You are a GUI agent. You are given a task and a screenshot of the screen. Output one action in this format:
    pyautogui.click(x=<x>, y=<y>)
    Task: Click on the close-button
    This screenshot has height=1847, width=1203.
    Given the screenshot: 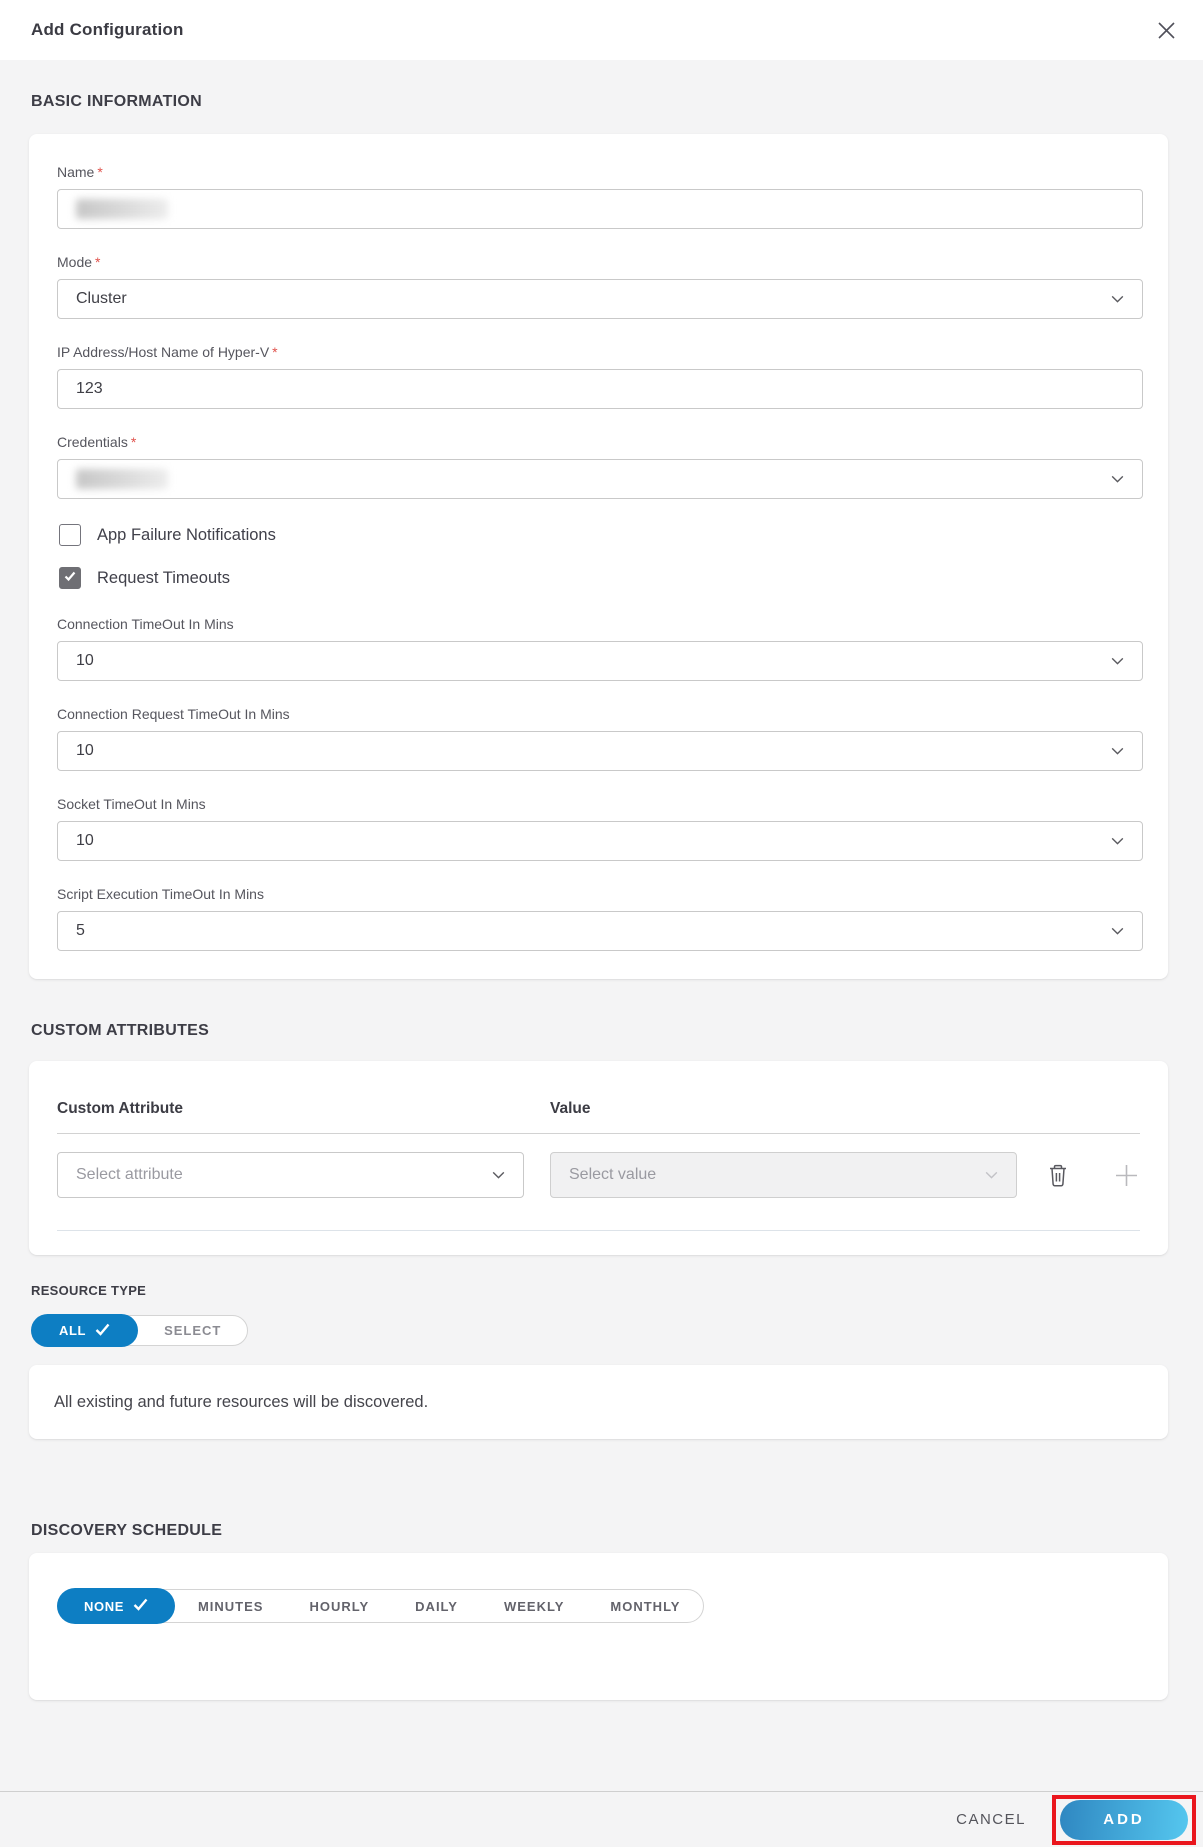 What is the action you would take?
    pyautogui.click(x=1166, y=30)
    